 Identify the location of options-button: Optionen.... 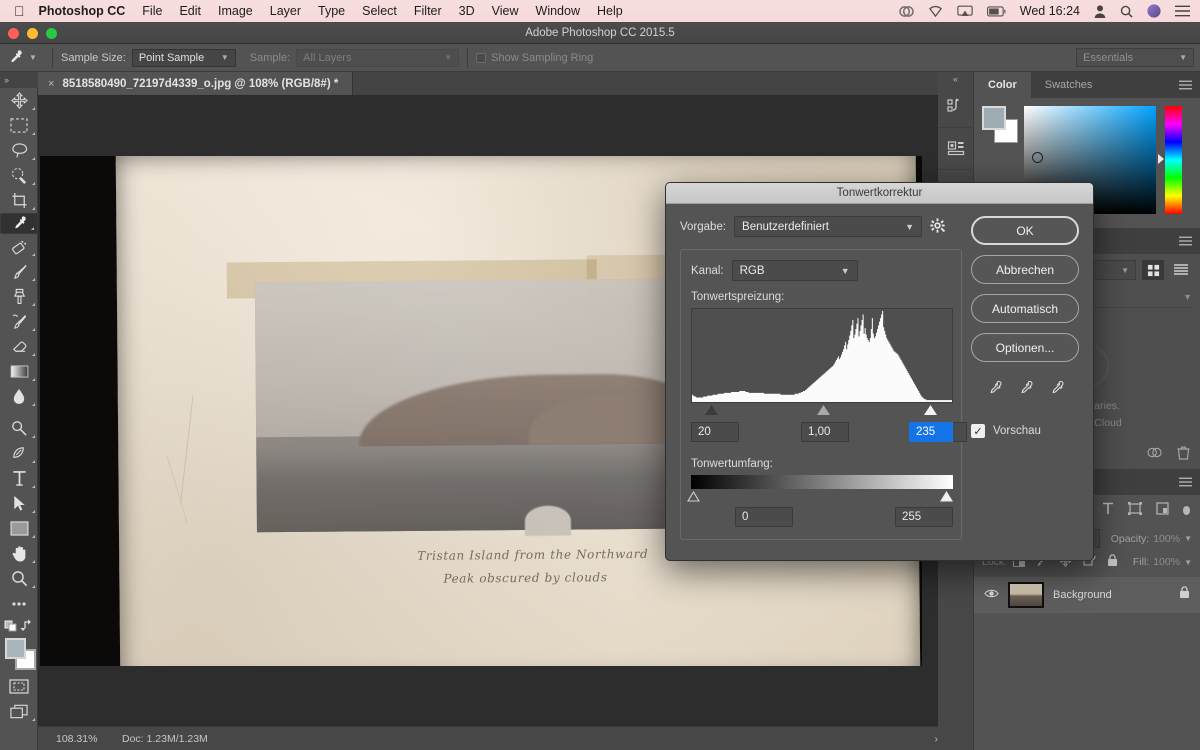
(1025, 347).